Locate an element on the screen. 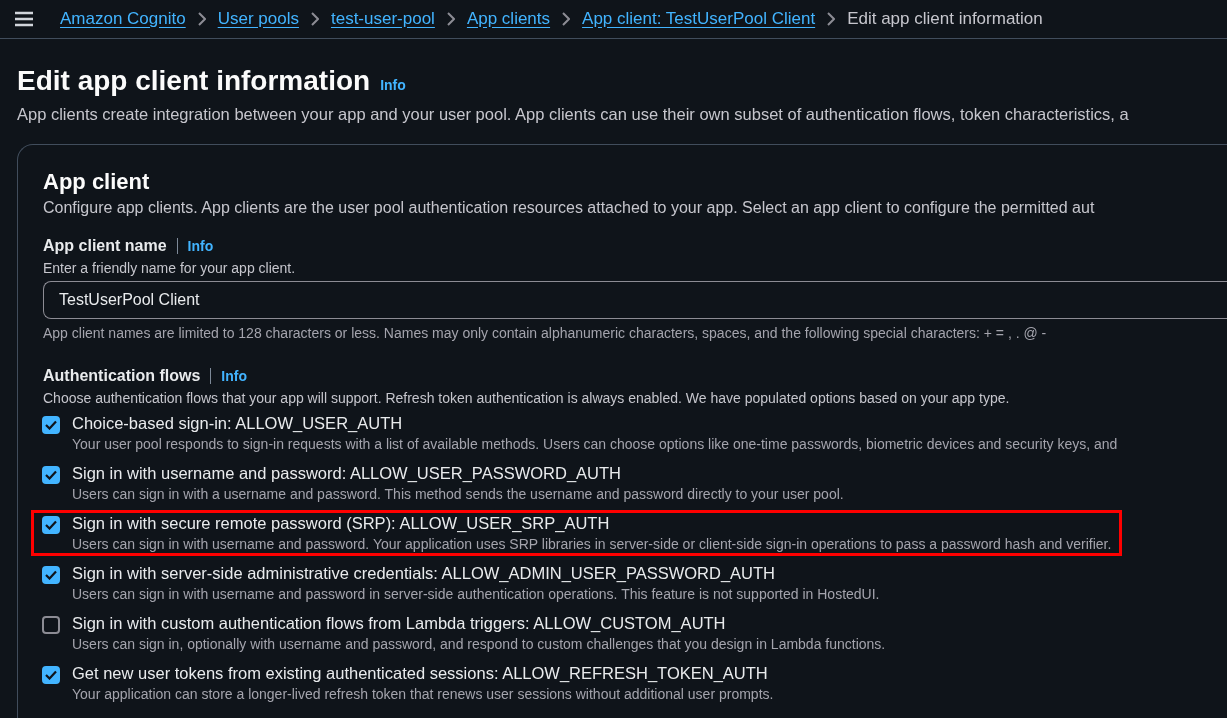 The height and width of the screenshot is (718, 1227). field-label: Authentication flows is located at coordinates (122, 376).